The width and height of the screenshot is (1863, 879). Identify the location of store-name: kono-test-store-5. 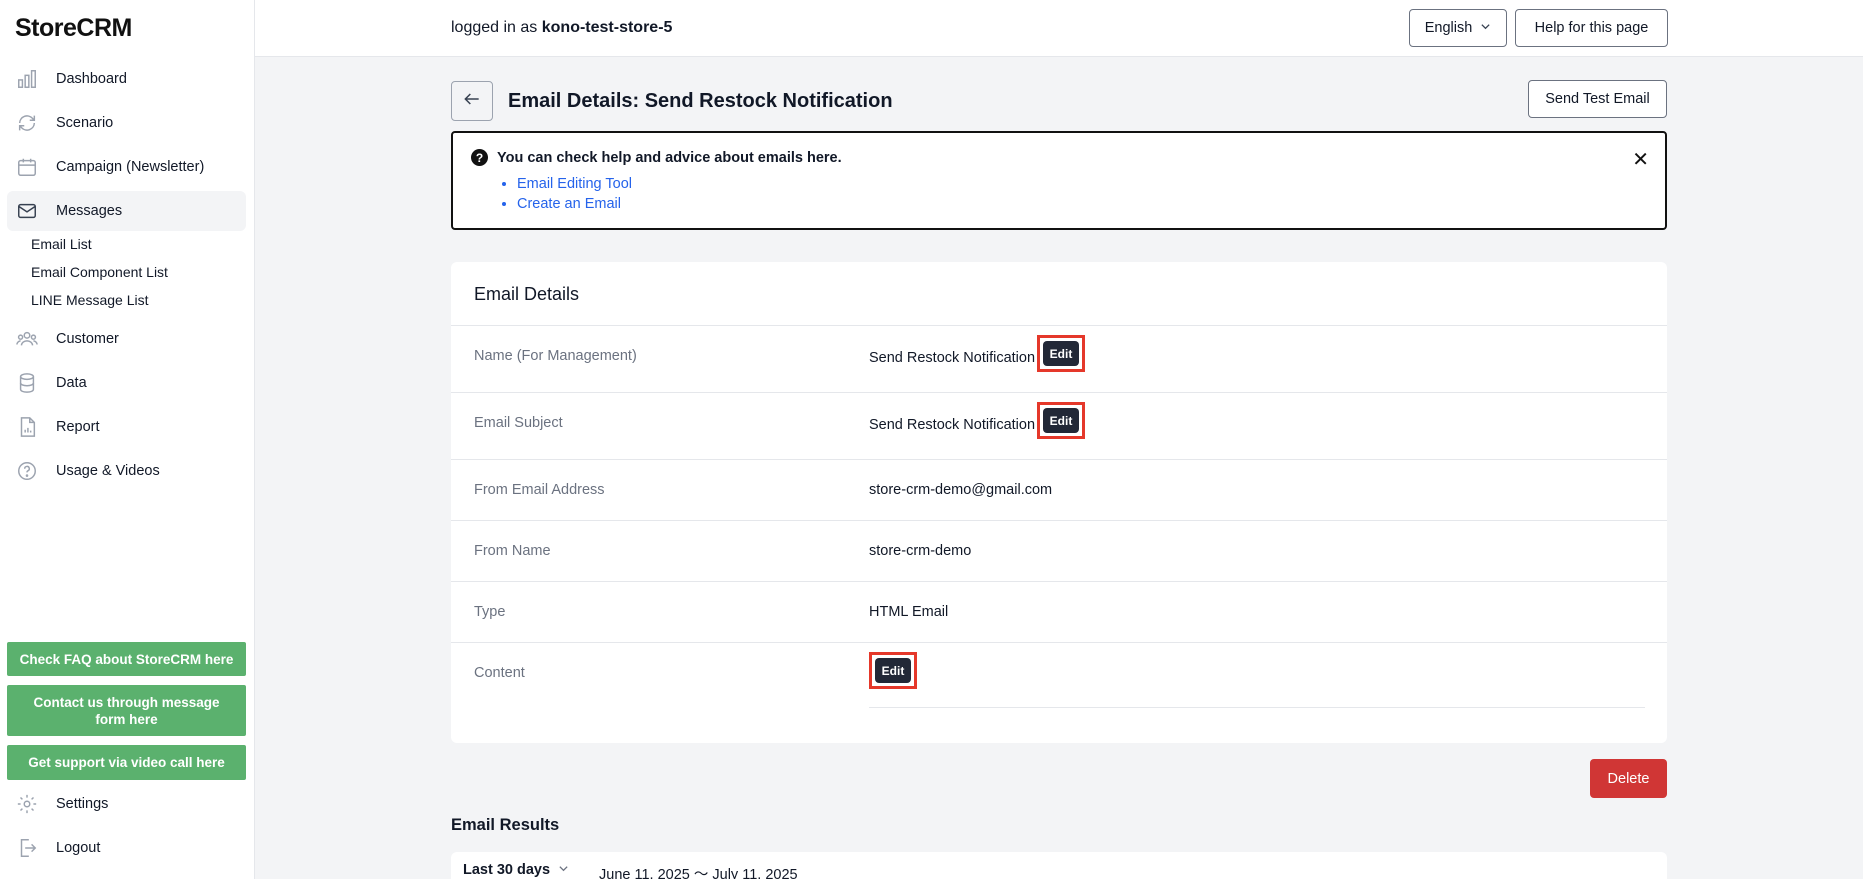
(607, 27).